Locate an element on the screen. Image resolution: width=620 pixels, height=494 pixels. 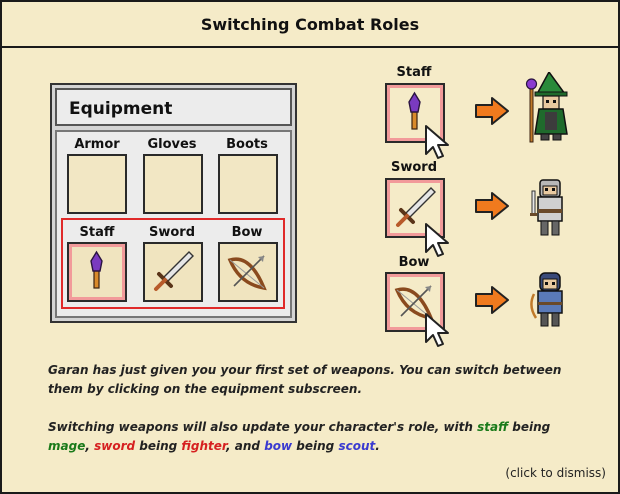
gloves-label: Gloves is located at coordinates (172, 144).